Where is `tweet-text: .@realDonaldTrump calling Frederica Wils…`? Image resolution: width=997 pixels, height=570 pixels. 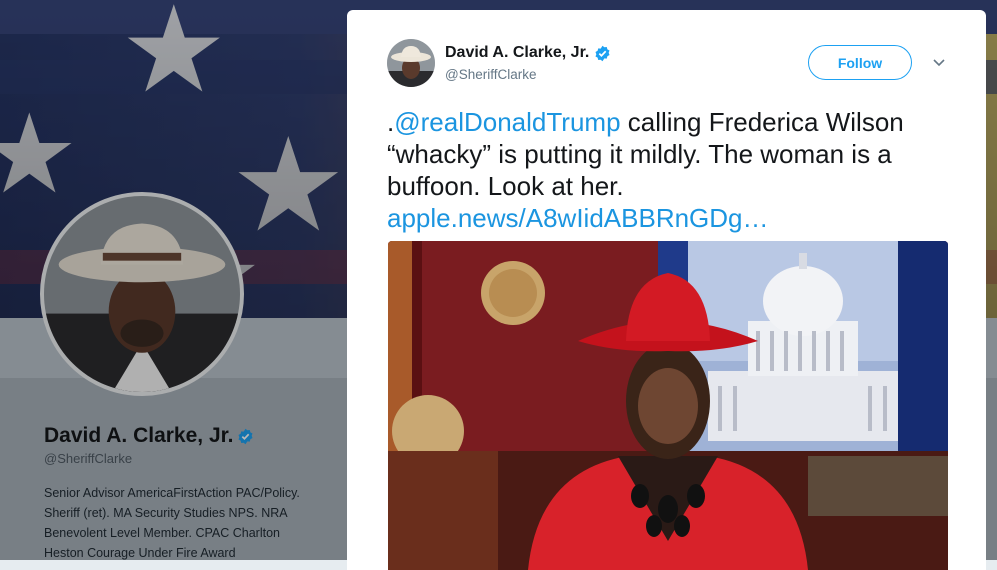 tweet-text: .@realDonaldTrump calling Frederica Wils… is located at coordinates (677, 170).